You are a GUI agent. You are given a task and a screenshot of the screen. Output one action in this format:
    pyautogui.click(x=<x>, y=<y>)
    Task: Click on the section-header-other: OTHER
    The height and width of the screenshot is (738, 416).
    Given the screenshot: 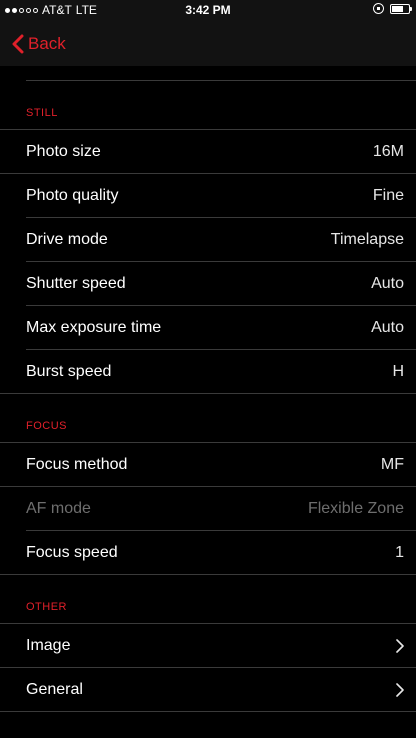 What is the action you would take?
    pyautogui.click(x=46, y=607)
    